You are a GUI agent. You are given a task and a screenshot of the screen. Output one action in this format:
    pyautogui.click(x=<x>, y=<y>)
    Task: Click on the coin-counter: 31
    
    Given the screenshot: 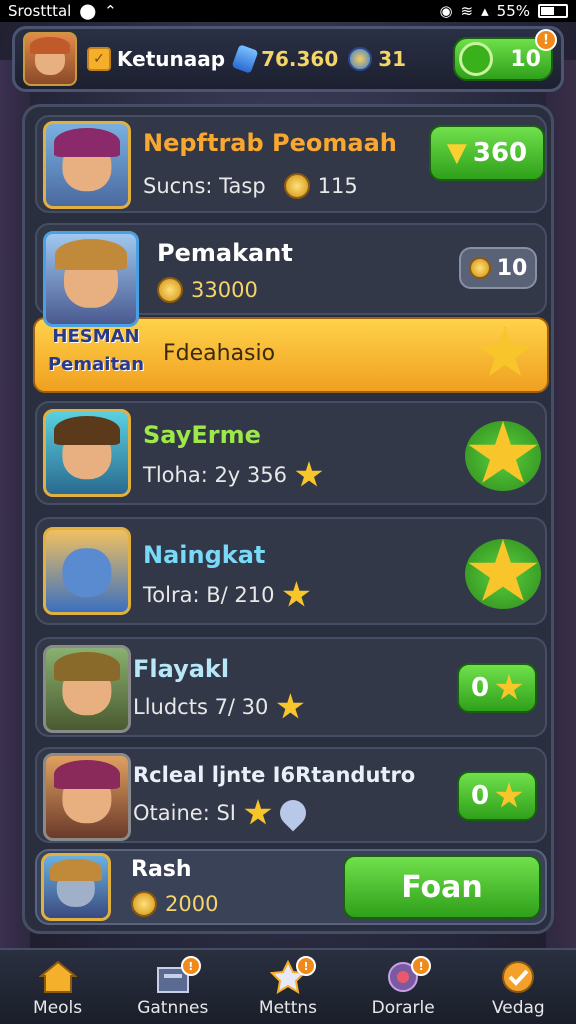 What is the action you would take?
    pyautogui.click(x=377, y=59)
    